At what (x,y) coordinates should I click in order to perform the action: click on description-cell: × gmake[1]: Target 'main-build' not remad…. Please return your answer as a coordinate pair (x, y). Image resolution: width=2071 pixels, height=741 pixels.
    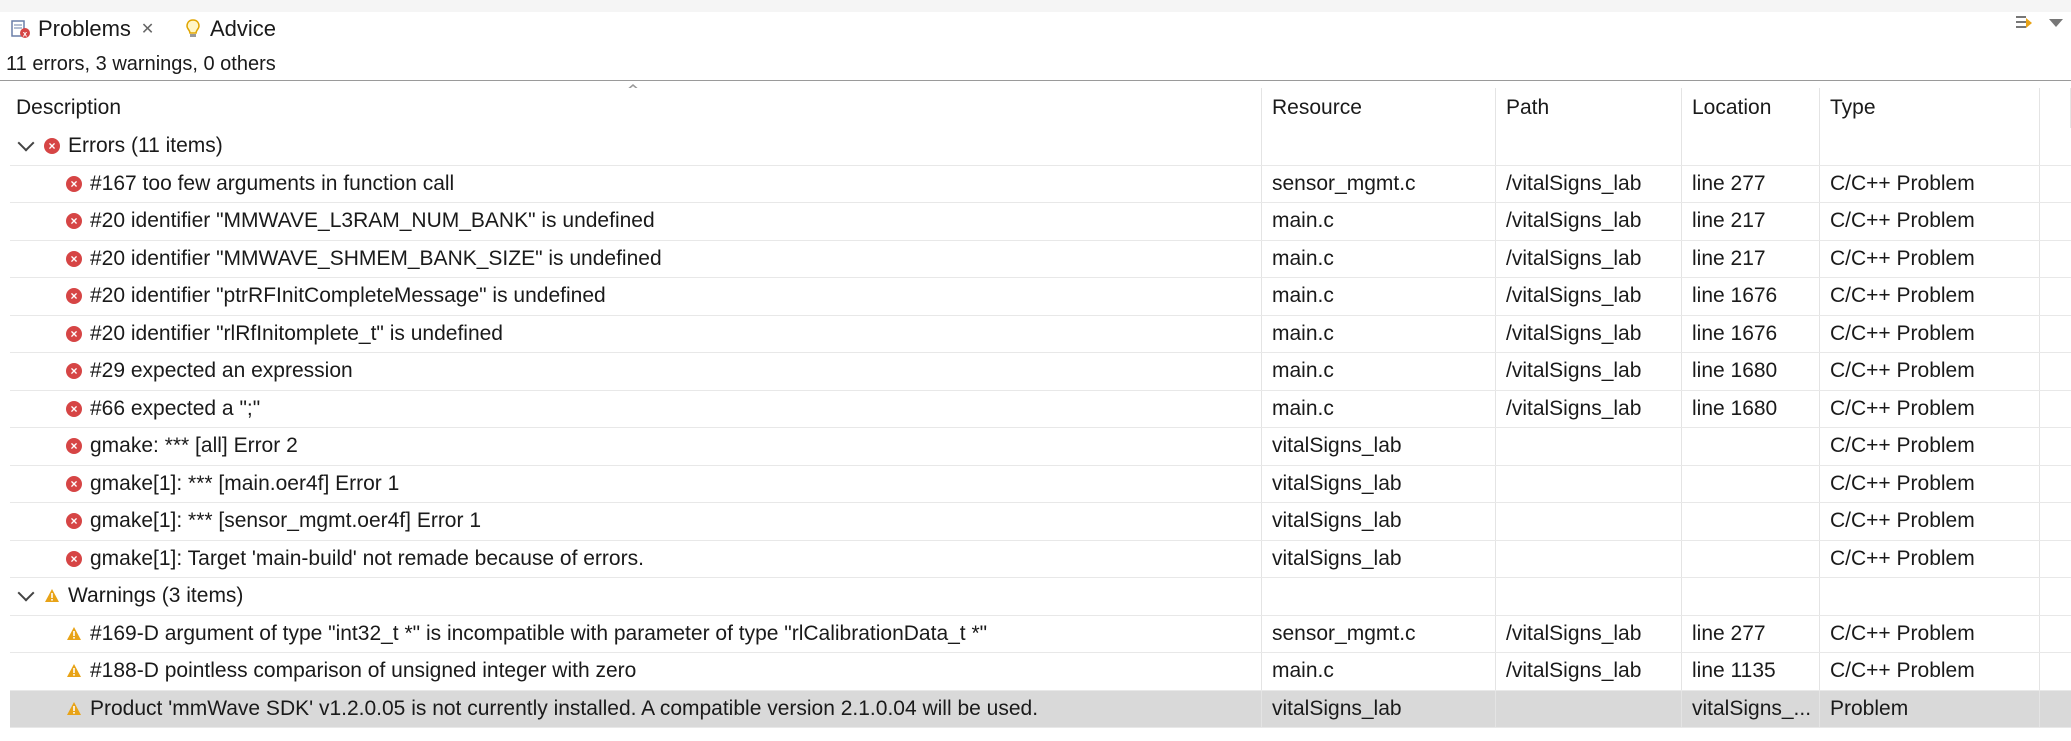
    Looking at the image, I should click on (636, 558).